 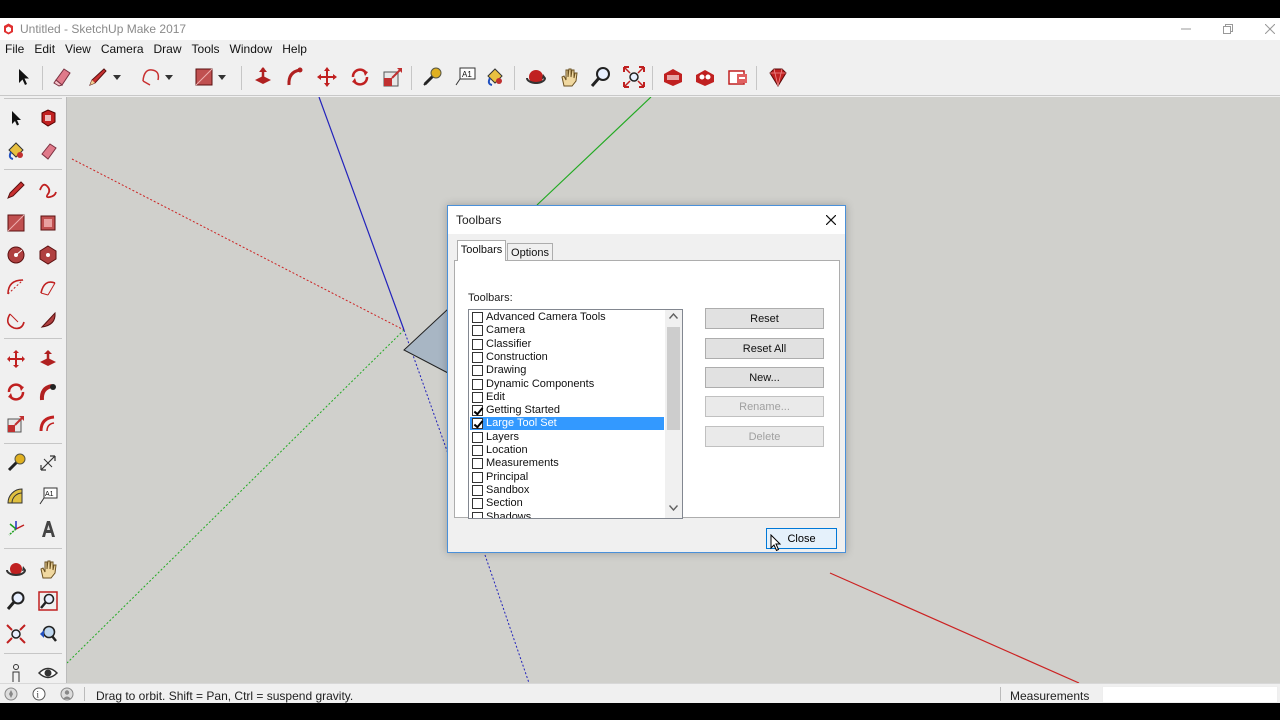 I want to click on pie-tool-button, so click(x=48, y=320).